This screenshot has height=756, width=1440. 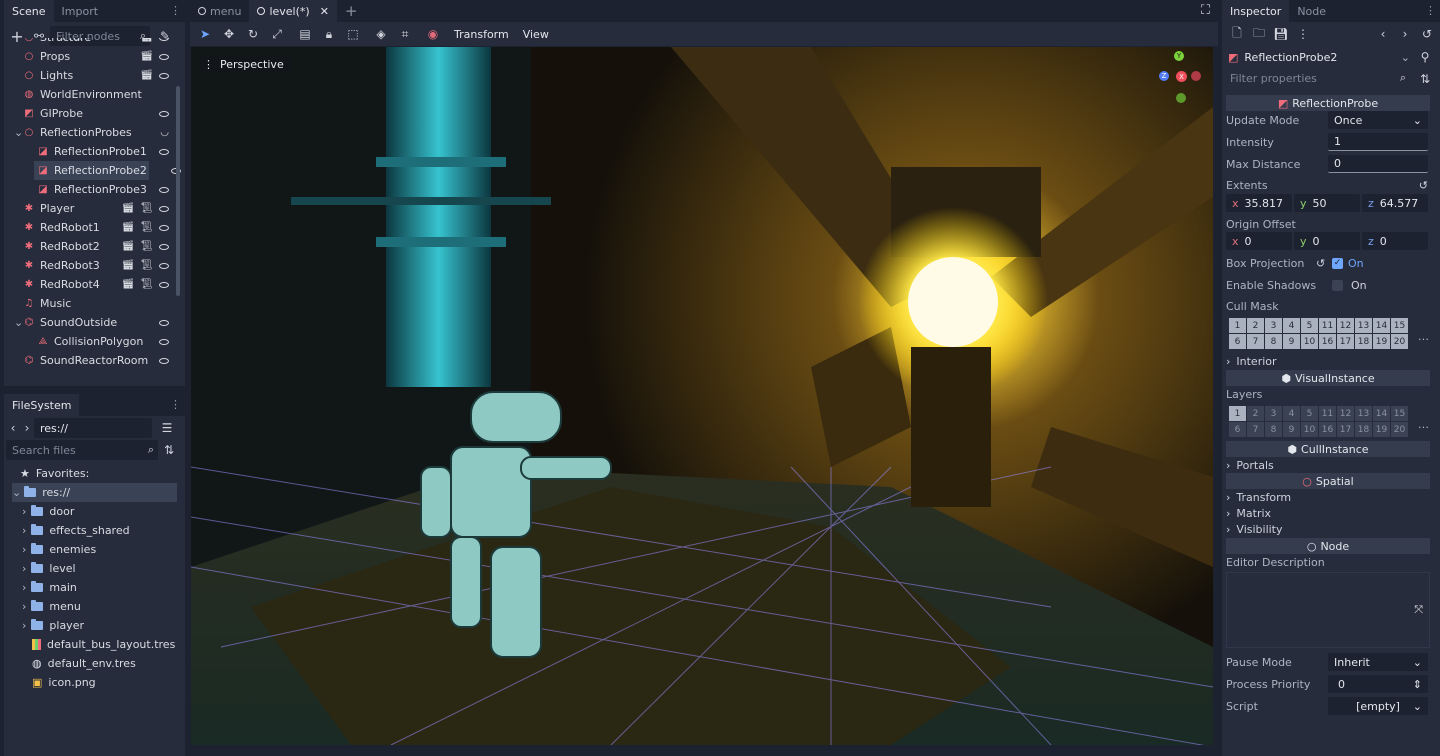 What do you see at coordinates (329, 34) in the screenshot?
I see `lock-icon: 🔒︎` at bounding box center [329, 34].